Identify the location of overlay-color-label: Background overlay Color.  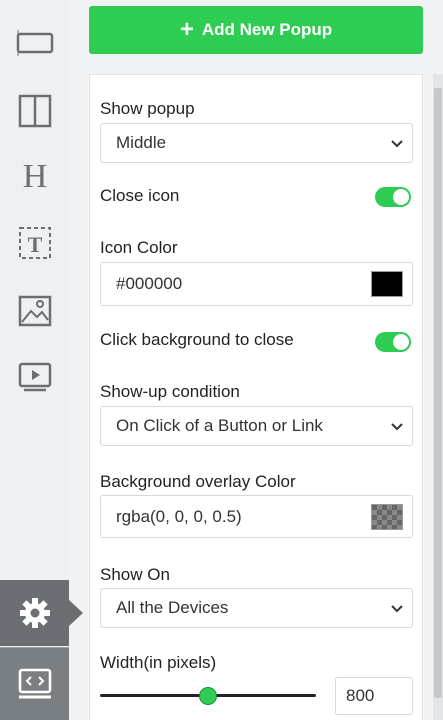
(198, 481).